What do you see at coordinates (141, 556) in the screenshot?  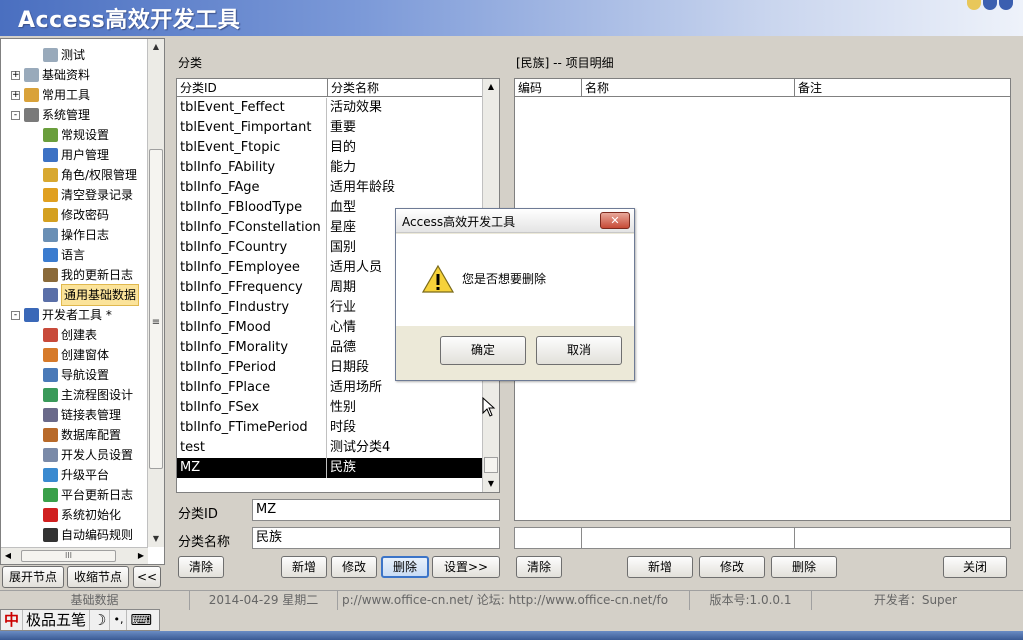 I see `scroll-right-arrow-icon: ▶` at bounding box center [141, 556].